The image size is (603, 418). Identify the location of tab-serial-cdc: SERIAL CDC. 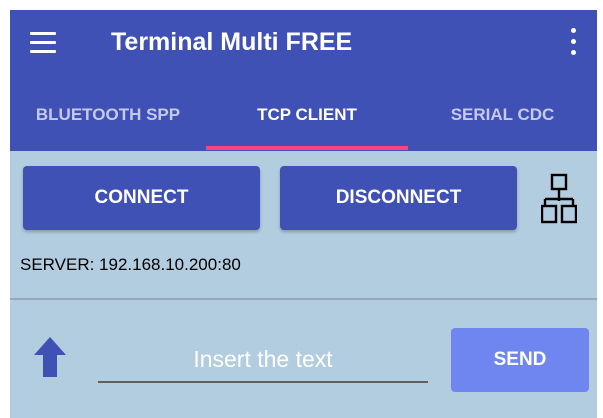
(502, 121).